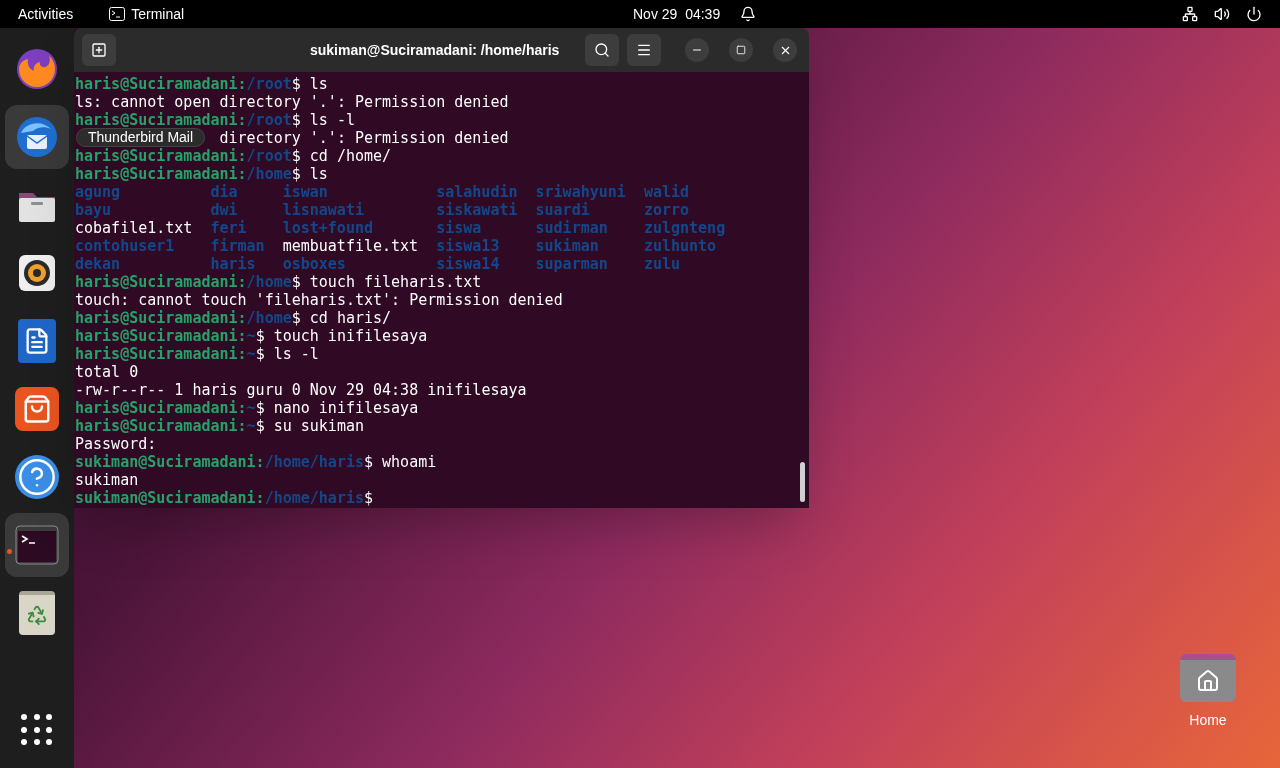  I want to click on prompt-line: haris@Suciramadani:/root$ ls -l, so click(215, 120).